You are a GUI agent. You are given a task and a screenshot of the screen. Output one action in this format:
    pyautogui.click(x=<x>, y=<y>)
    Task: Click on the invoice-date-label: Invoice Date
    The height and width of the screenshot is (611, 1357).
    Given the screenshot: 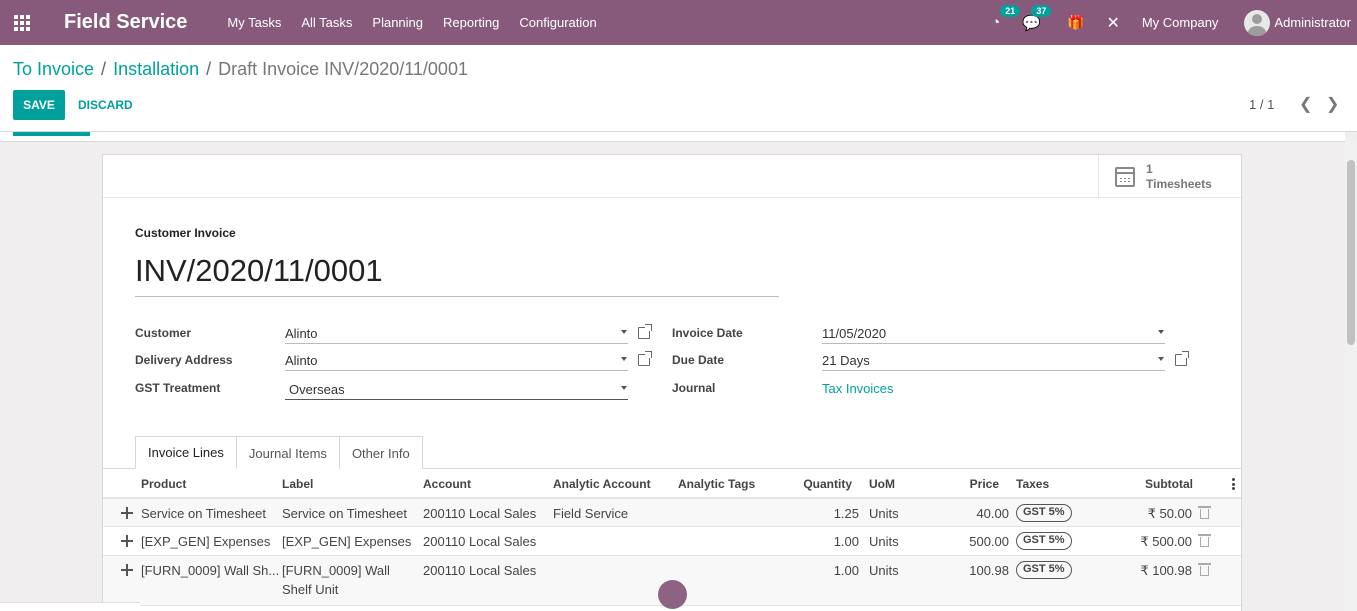 What is the action you would take?
    pyautogui.click(x=707, y=333)
    